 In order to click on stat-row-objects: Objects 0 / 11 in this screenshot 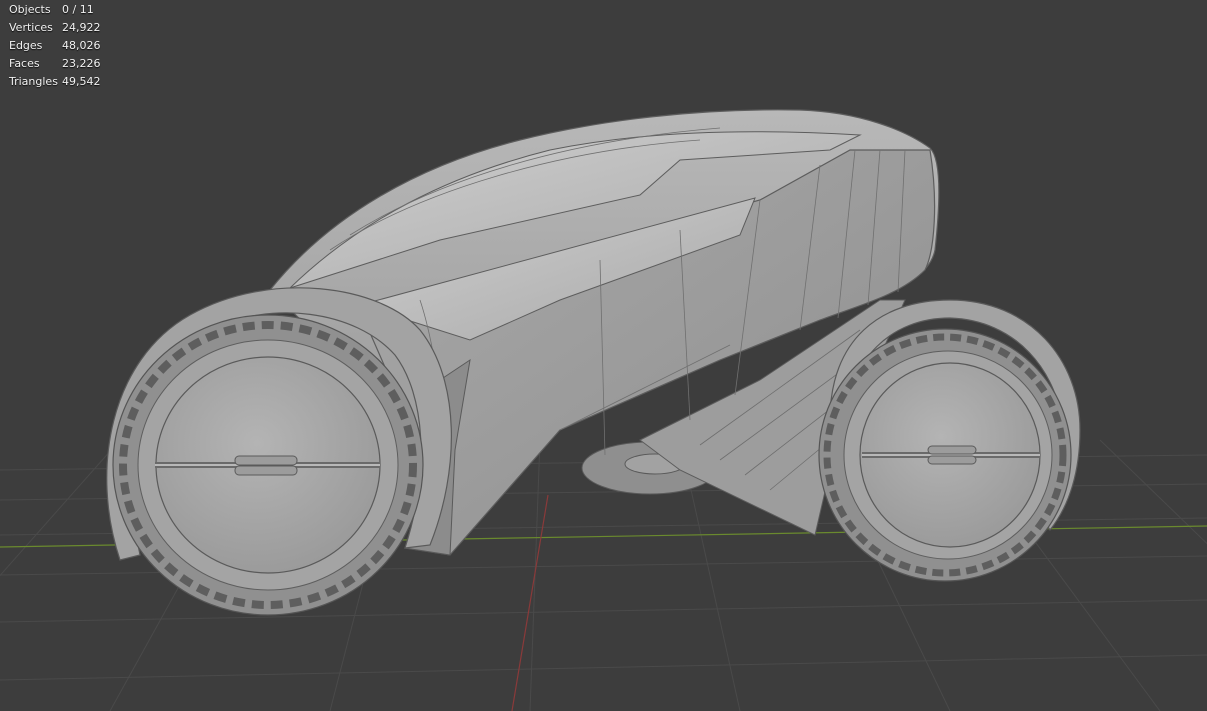, I will do `click(55, 10)`.